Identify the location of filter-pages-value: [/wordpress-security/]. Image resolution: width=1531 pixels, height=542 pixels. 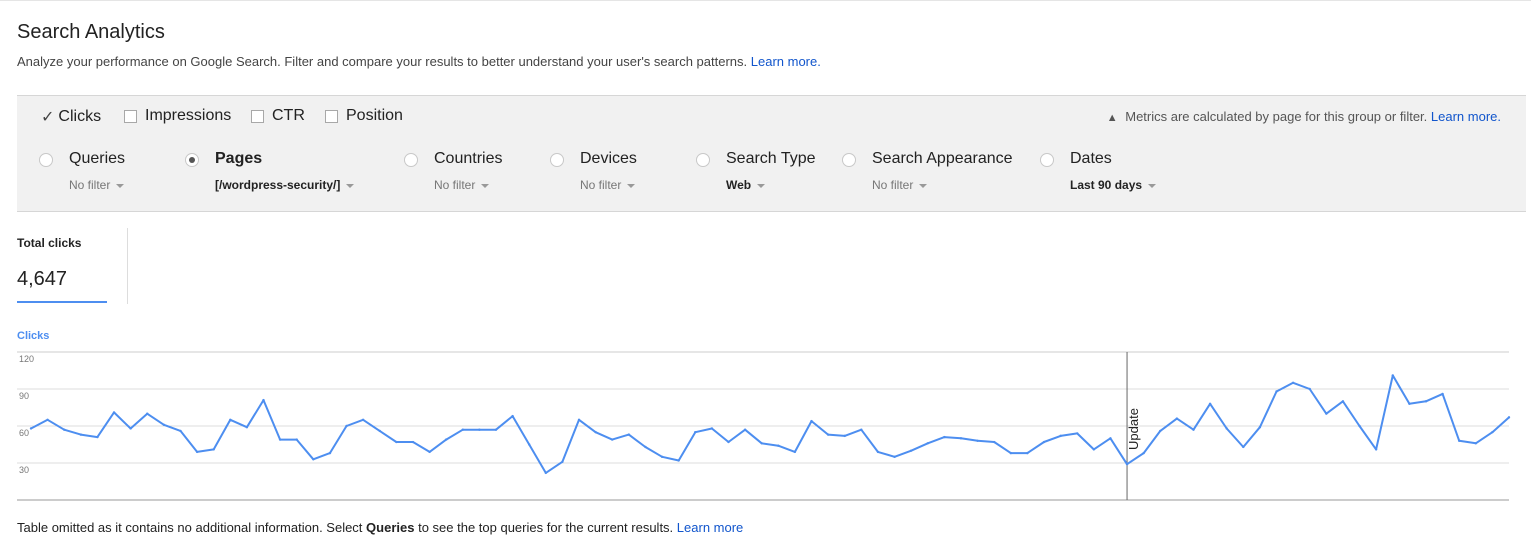
(285, 185).